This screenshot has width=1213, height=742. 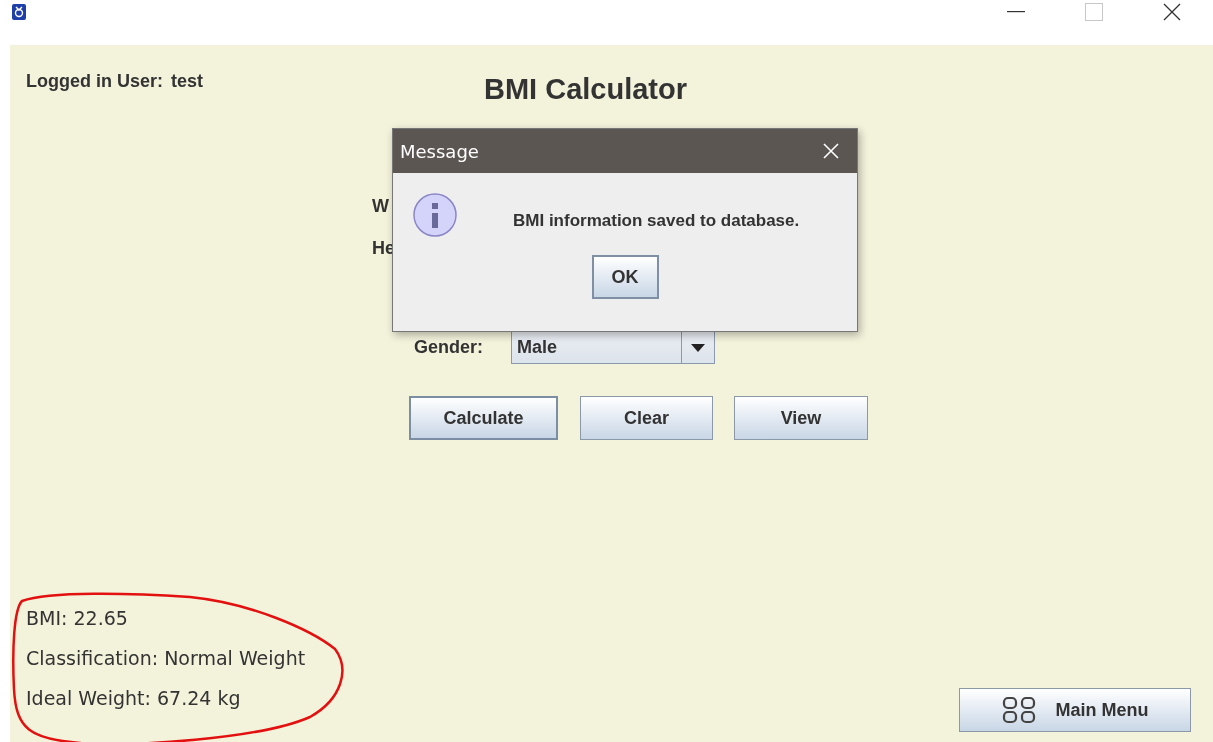 I want to click on minimize-icon, so click(x=1016, y=11).